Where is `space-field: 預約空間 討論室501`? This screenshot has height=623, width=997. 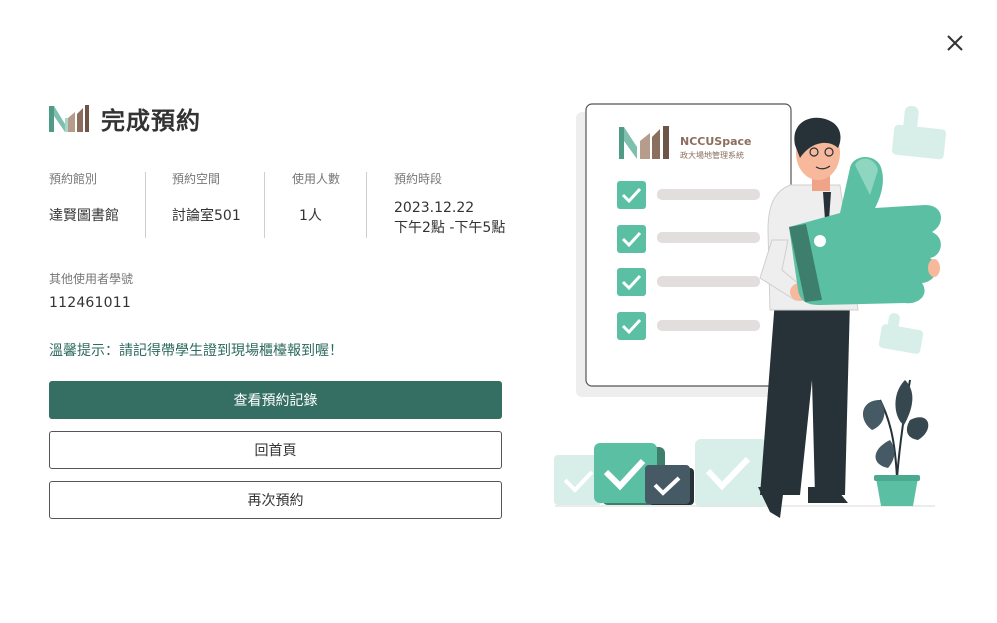
space-field: 預約空間 討論室501 is located at coordinates (218, 205).